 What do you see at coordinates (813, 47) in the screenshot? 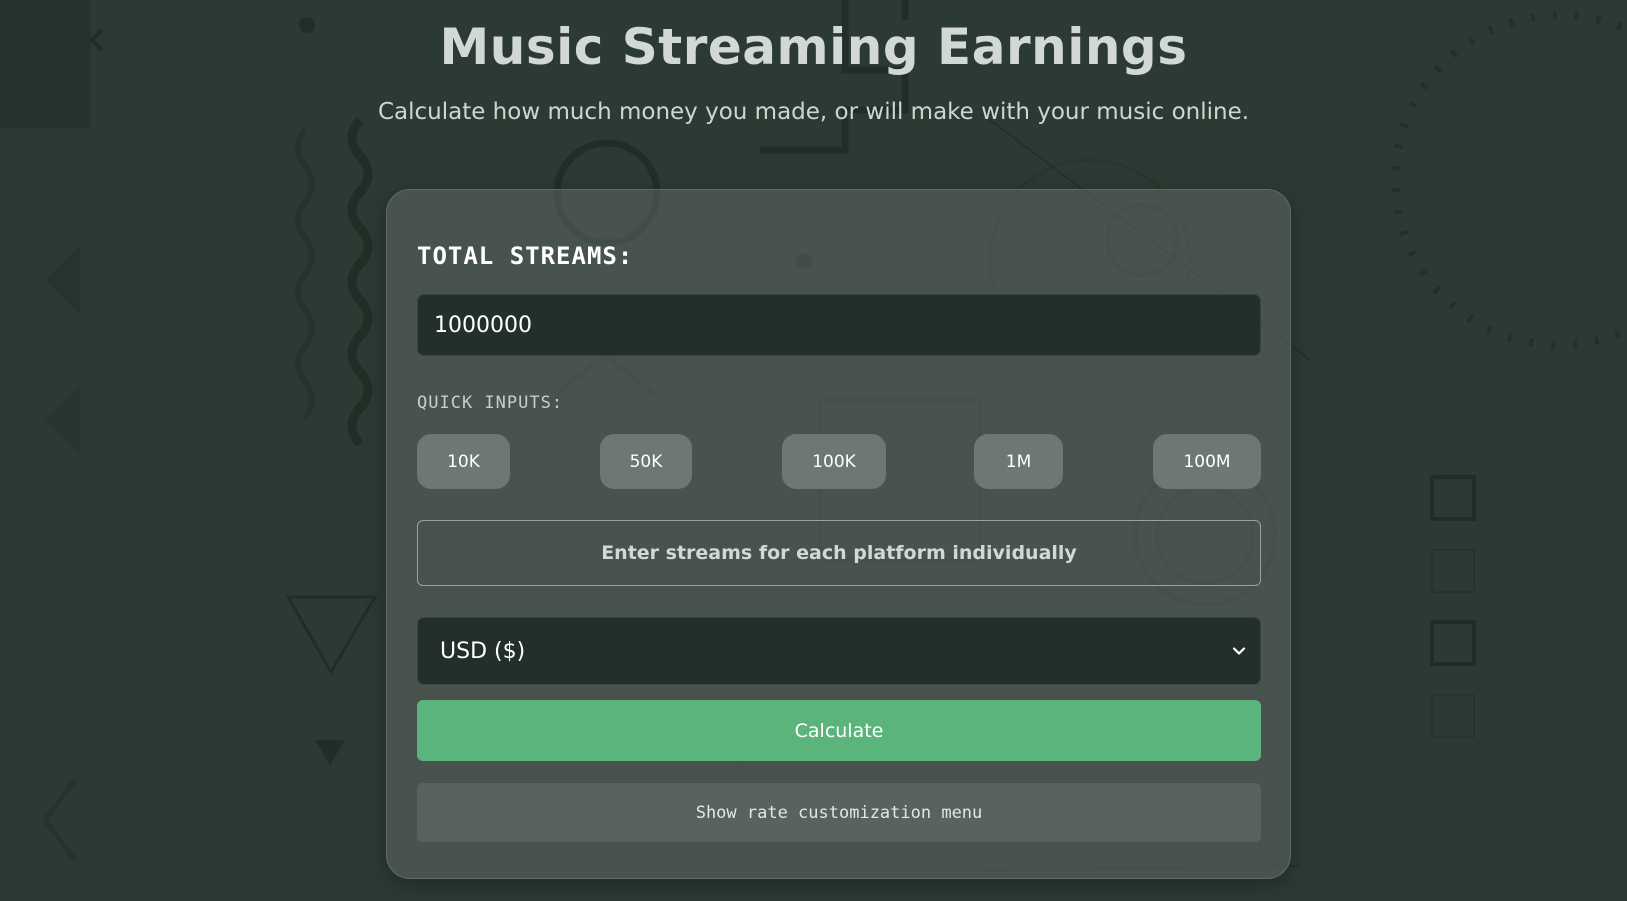
I see `page-title: Music Streaming Earnings` at bounding box center [813, 47].